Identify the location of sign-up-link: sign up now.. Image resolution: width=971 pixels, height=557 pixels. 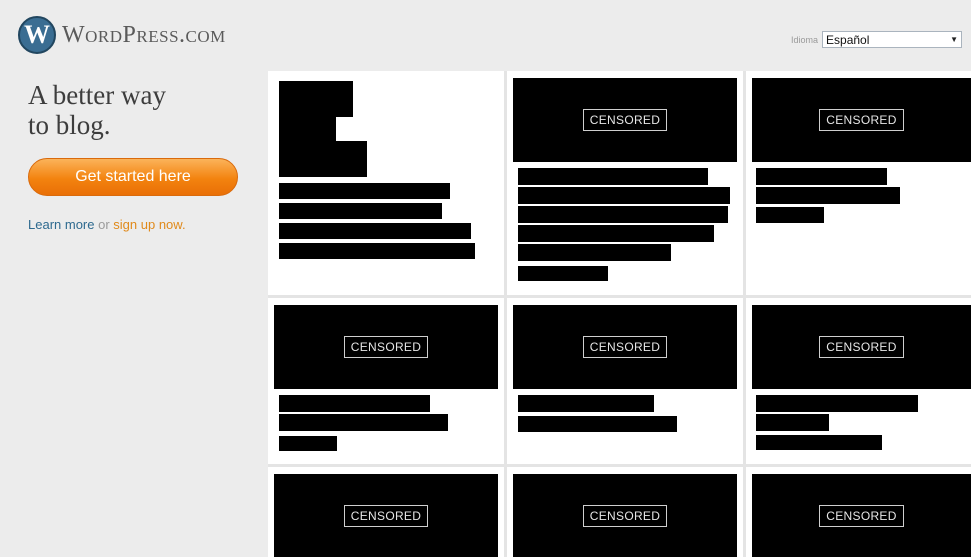
(149, 224).